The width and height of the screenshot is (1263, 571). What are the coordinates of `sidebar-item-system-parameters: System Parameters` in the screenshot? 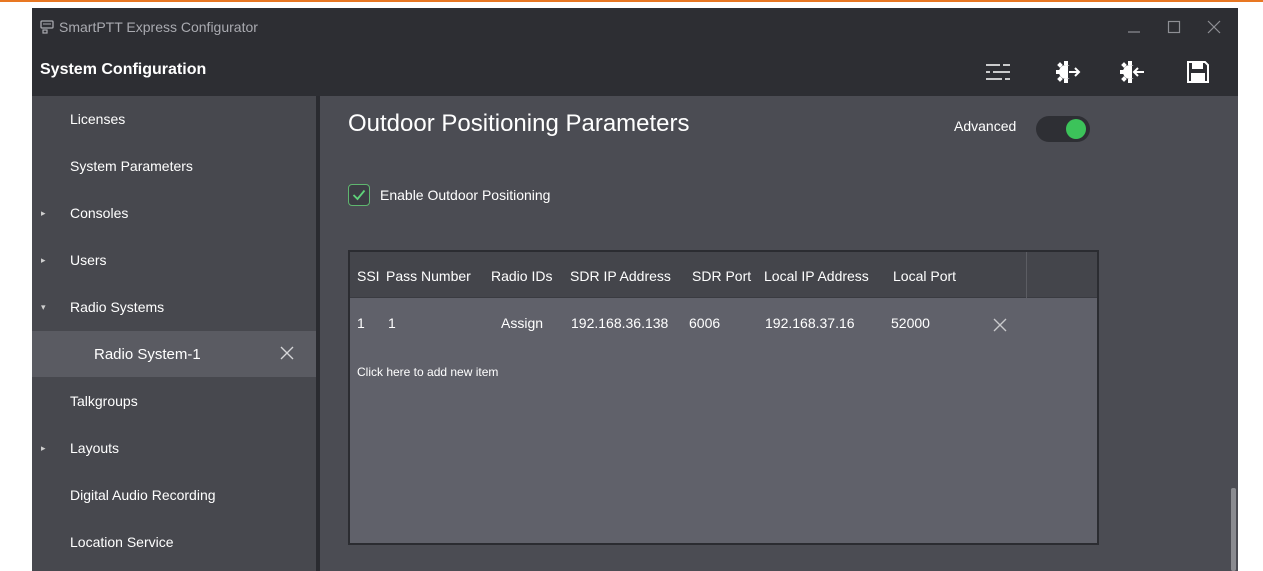 It's located at (174, 166).